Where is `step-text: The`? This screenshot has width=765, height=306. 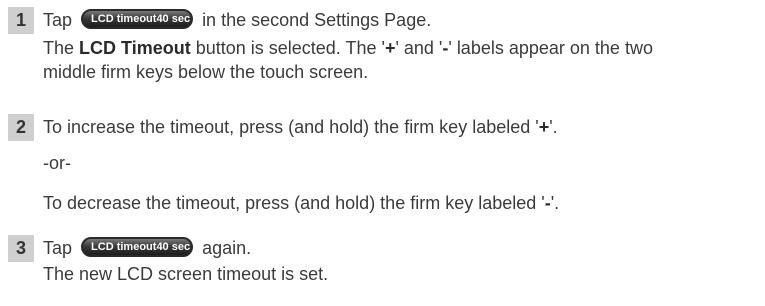 step-text: The is located at coordinates (61, 48).